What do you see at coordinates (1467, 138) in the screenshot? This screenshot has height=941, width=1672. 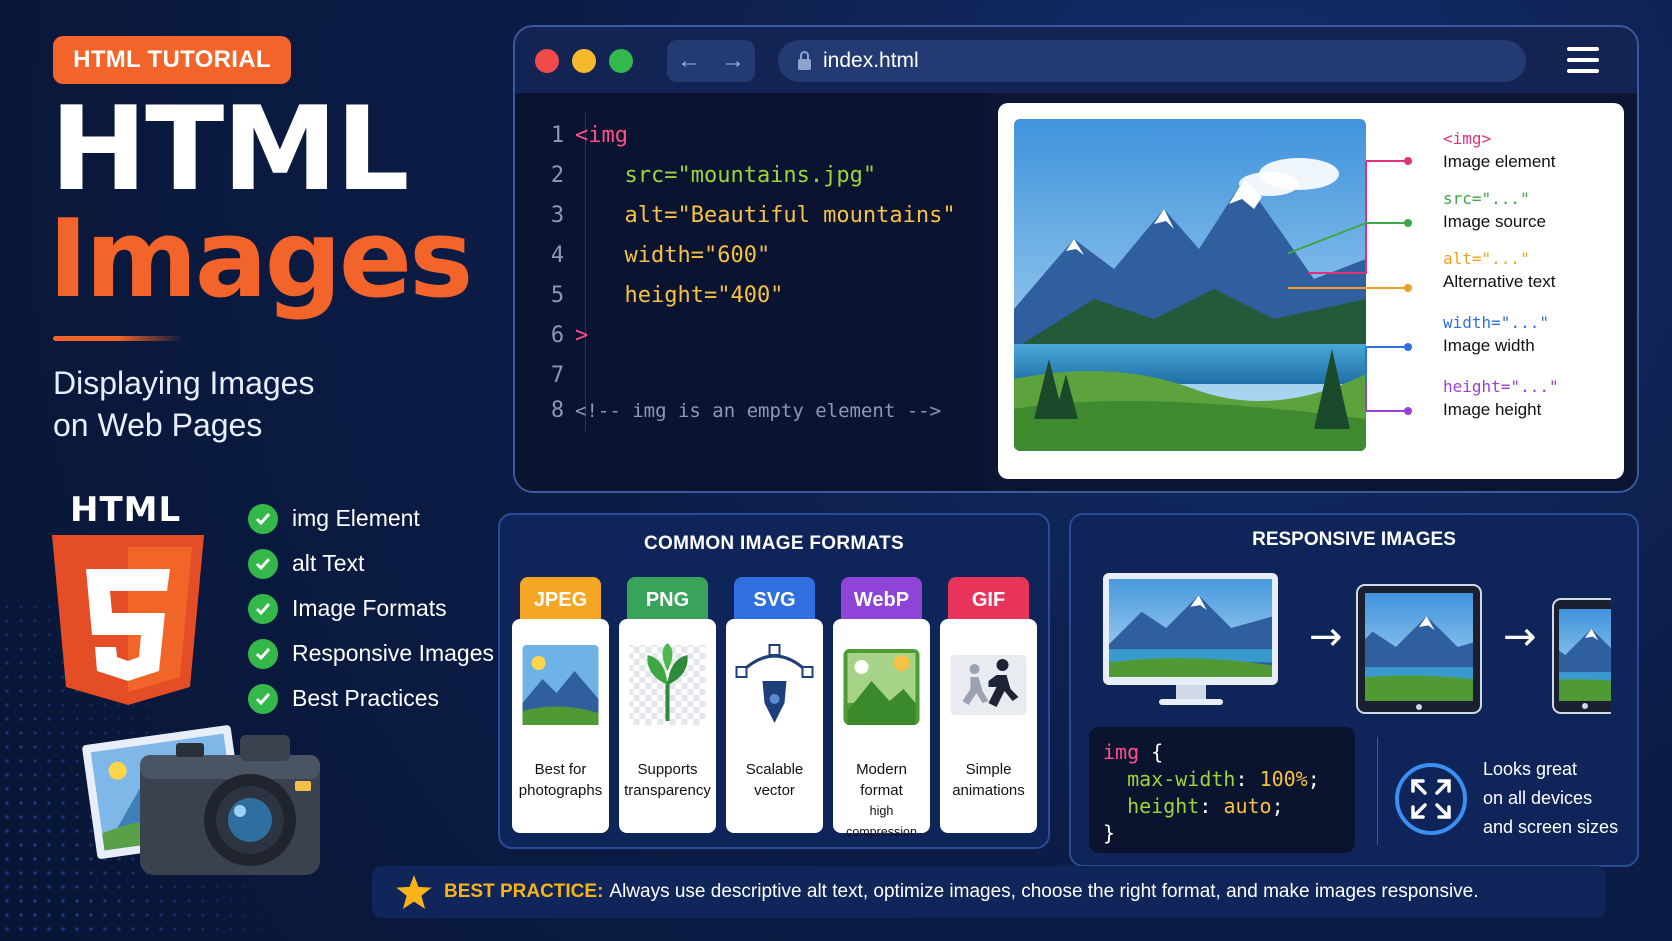 I see `annotation-code: <img>` at bounding box center [1467, 138].